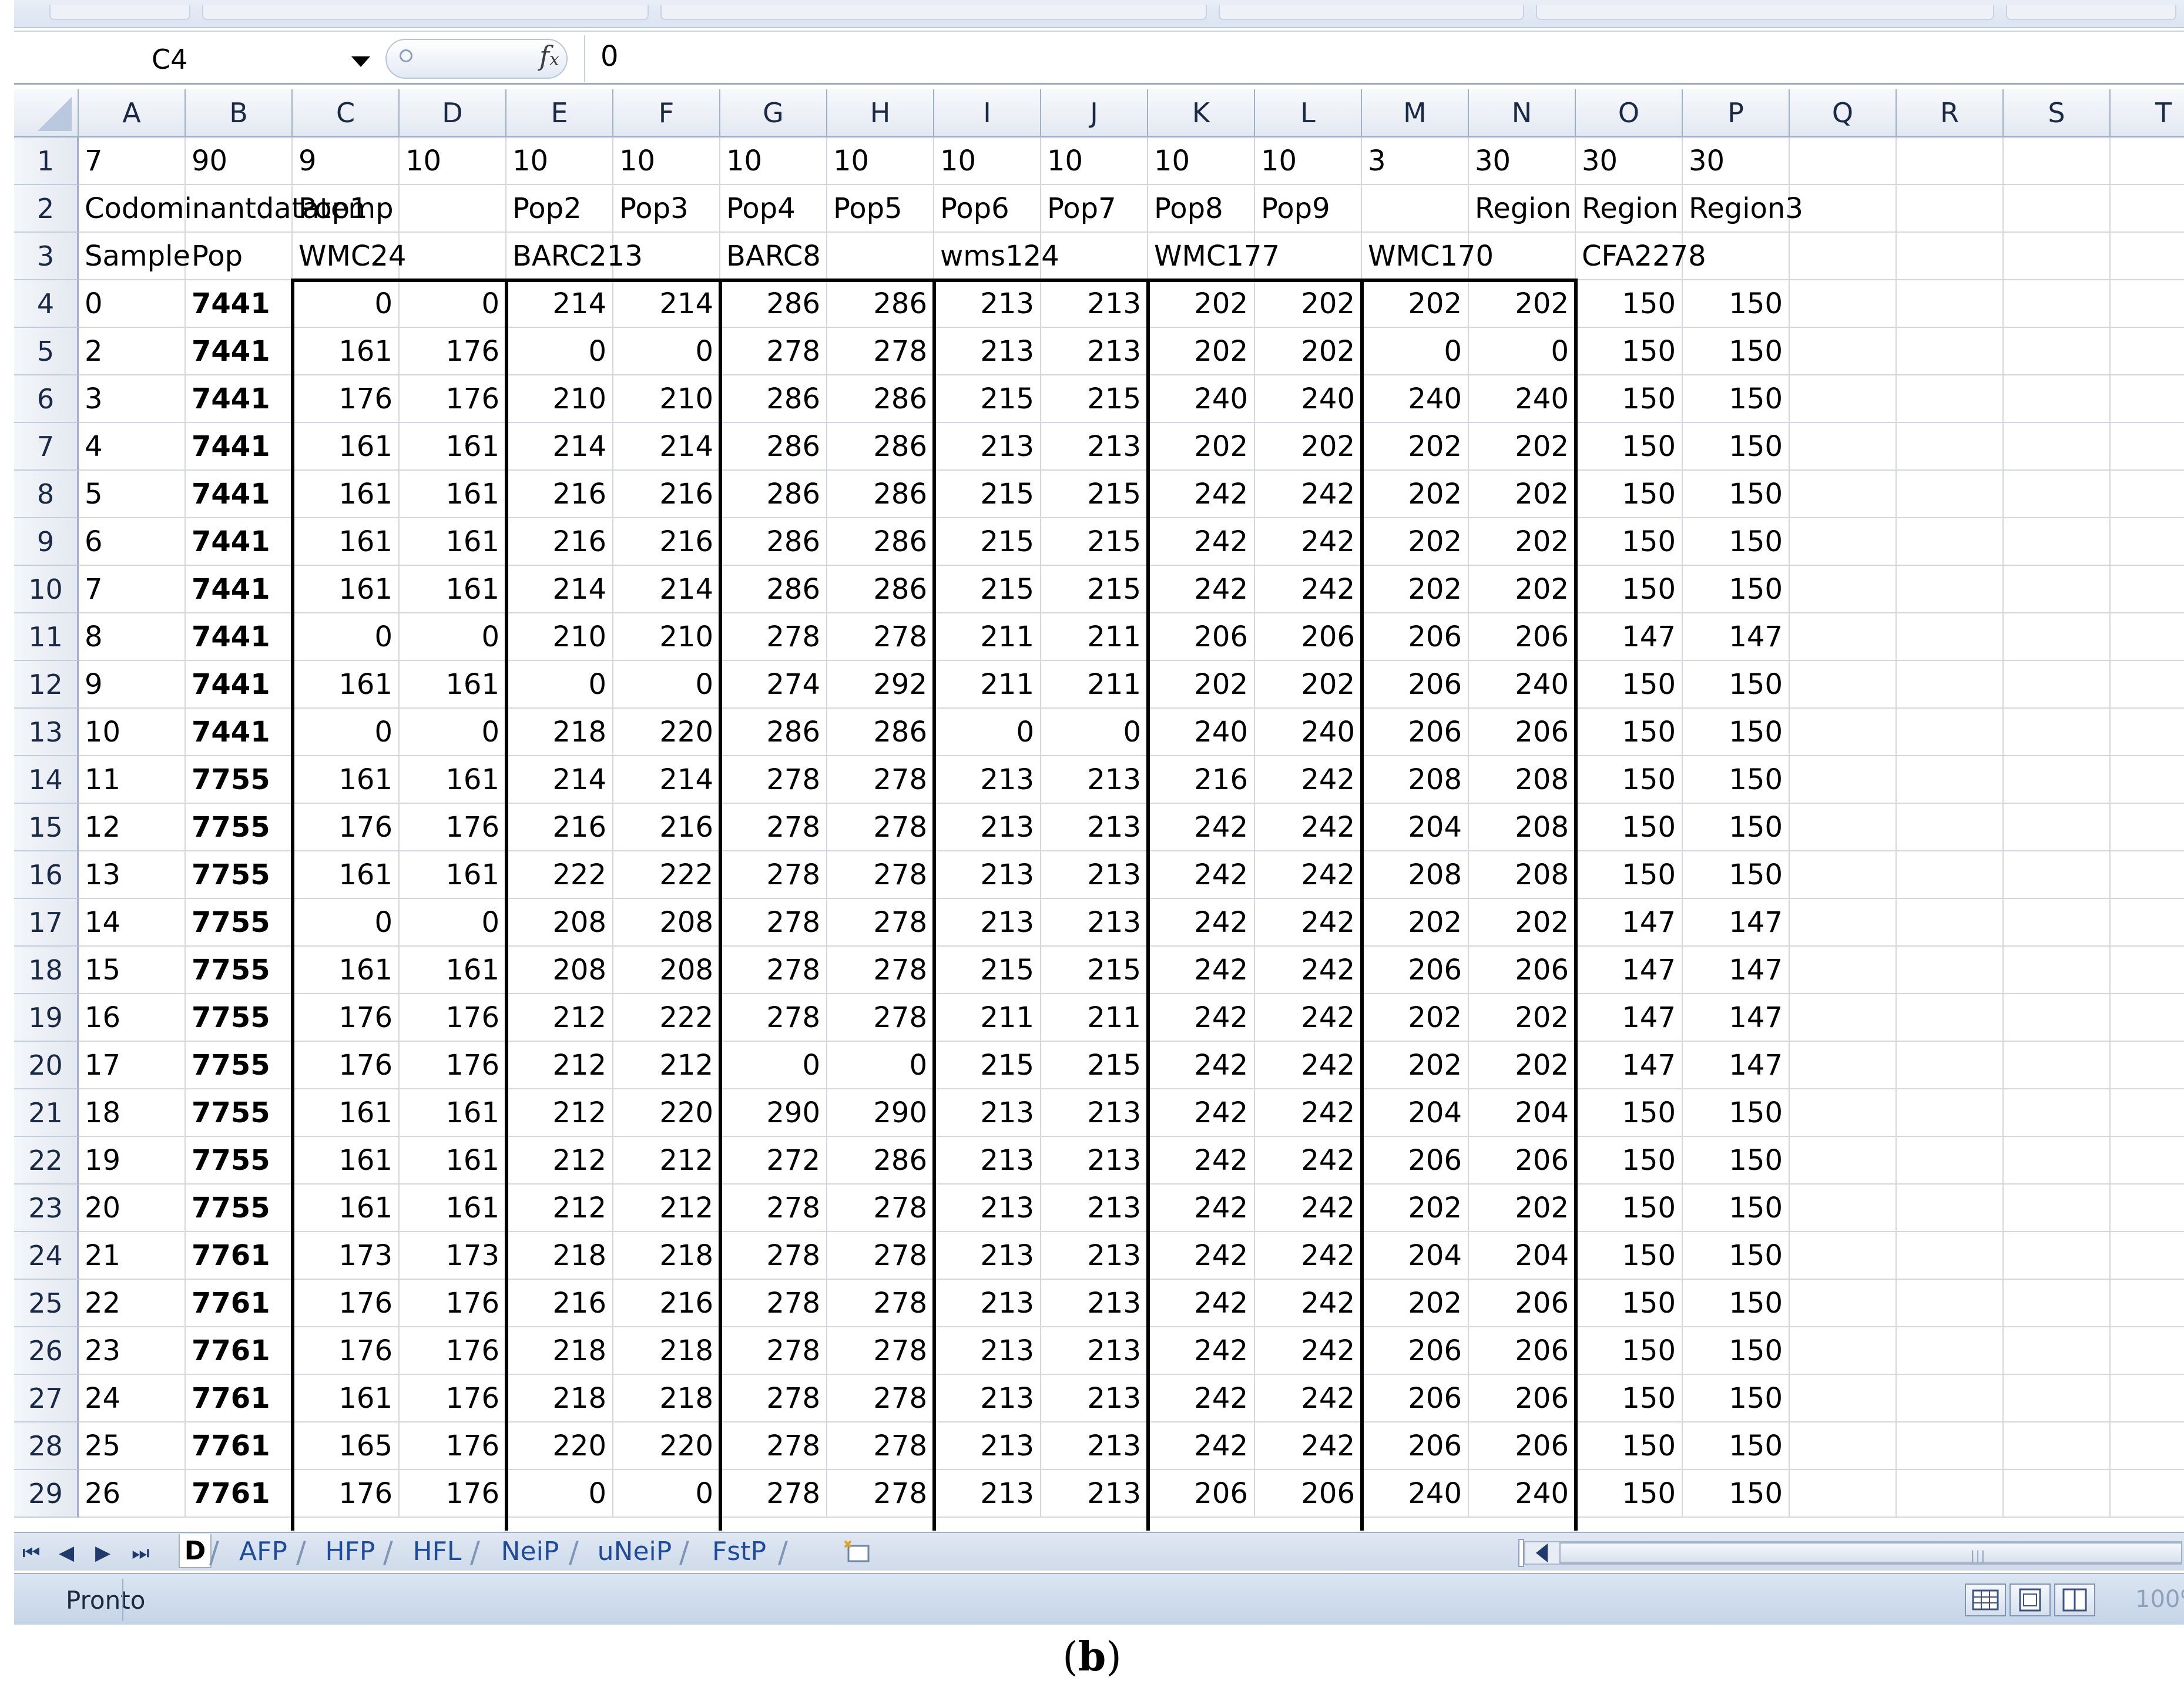  Describe the element at coordinates (1201, 209) in the screenshot. I see `cell-k2: Pop8` at that location.